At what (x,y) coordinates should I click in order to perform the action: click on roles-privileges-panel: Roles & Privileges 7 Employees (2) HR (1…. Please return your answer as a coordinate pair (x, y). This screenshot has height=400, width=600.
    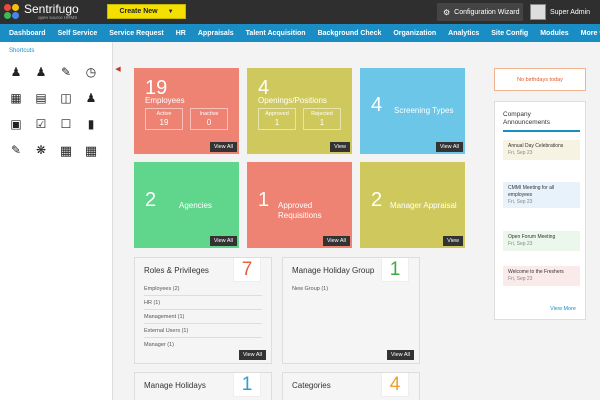
    Looking at the image, I should click on (203, 310).